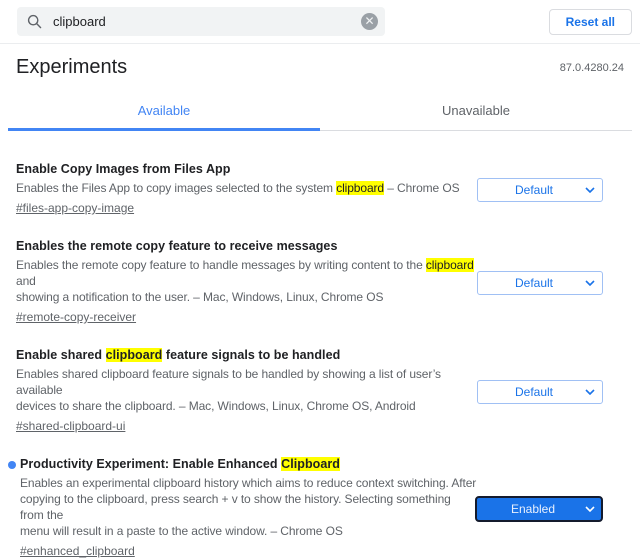  What do you see at coordinates (164, 112) in the screenshot?
I see `tab-available: Available` at bounding box center [164, 112].